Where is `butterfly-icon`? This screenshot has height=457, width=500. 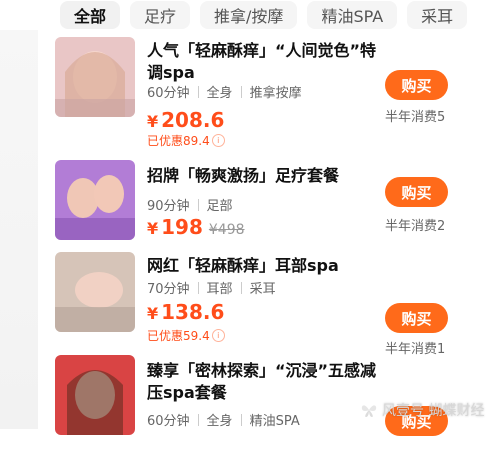
butterfly-icon is located at coordinates (369, 411).